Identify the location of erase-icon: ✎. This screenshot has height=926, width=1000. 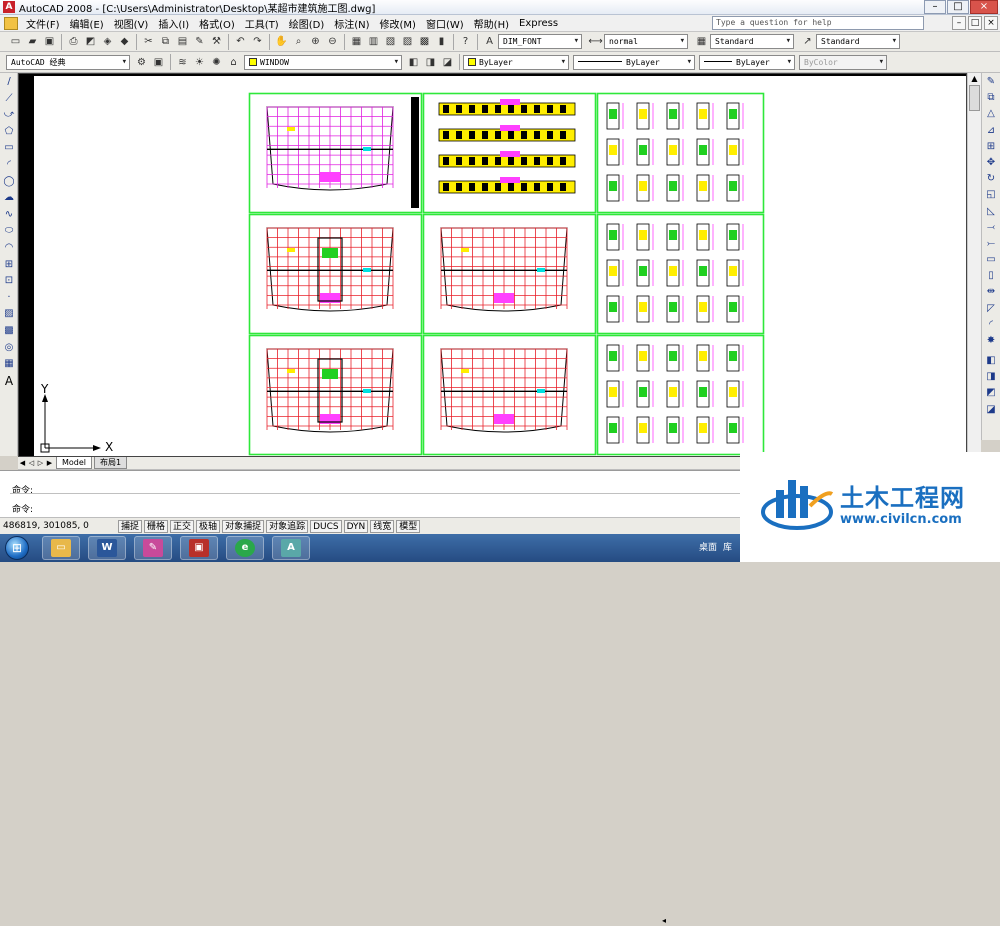
(991, 82).